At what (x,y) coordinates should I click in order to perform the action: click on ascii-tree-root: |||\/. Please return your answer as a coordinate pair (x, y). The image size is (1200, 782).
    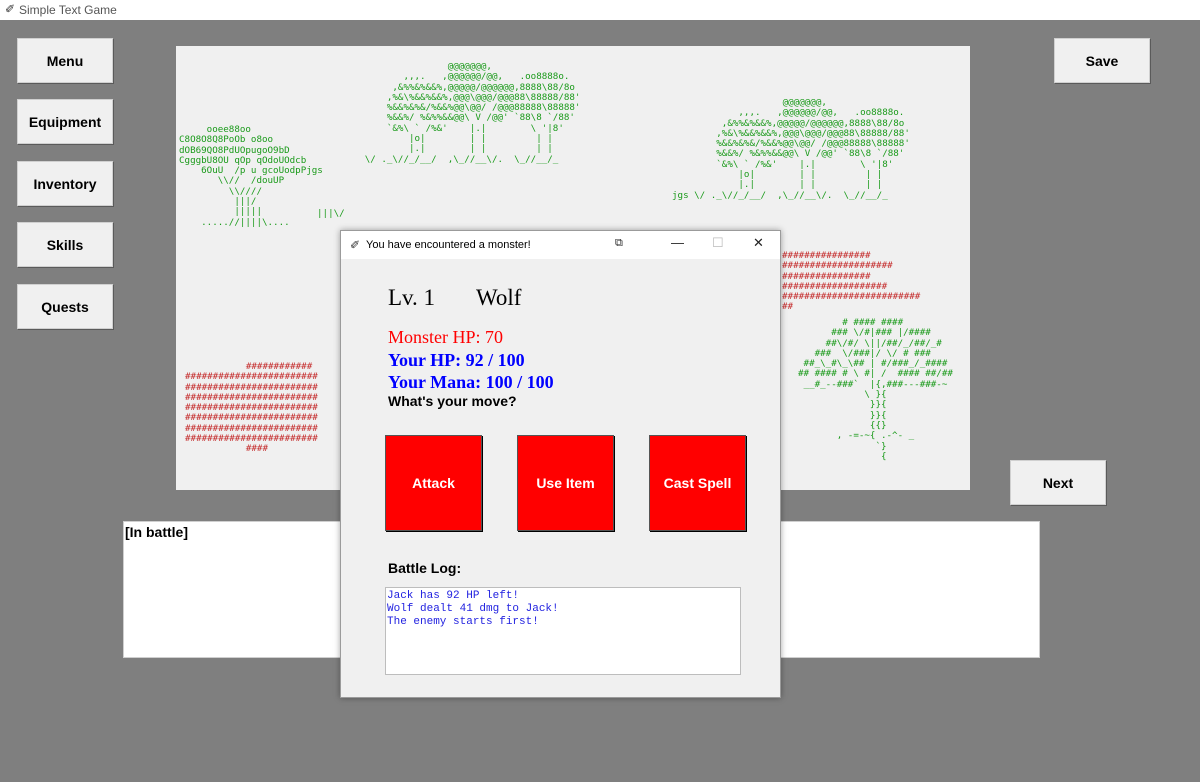
    Looking at the image, I should click on (331, 213).